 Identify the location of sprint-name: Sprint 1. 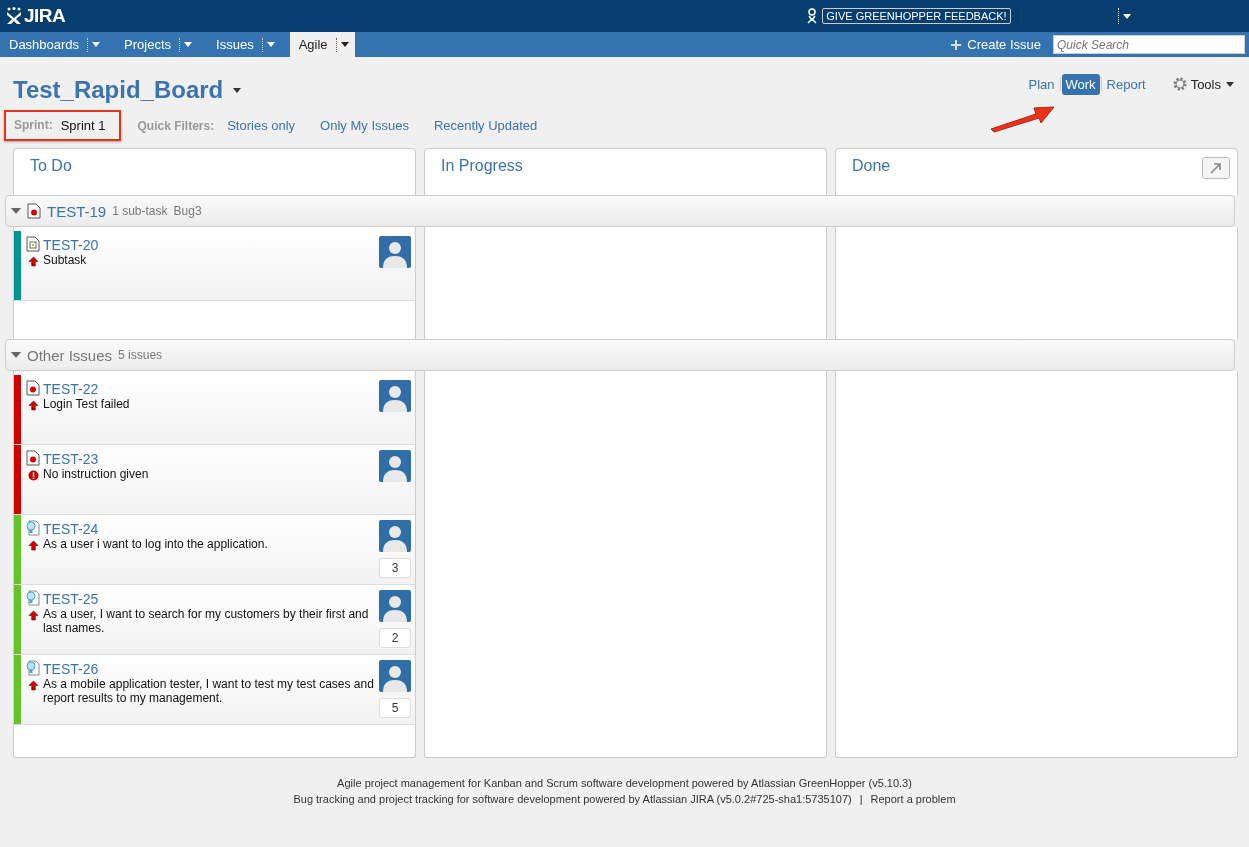
(83, 125).